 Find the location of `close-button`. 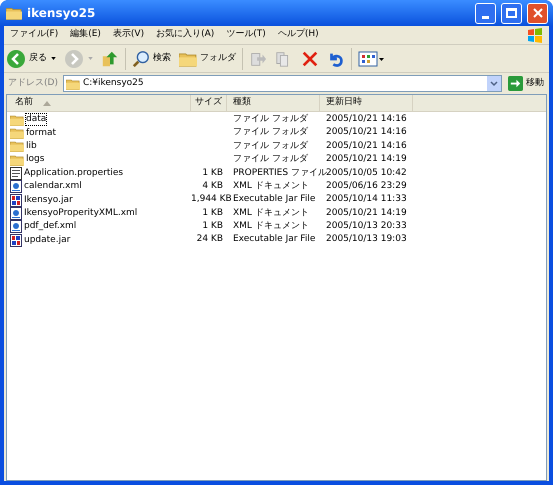

close-button is located at coordinates (537, 13).